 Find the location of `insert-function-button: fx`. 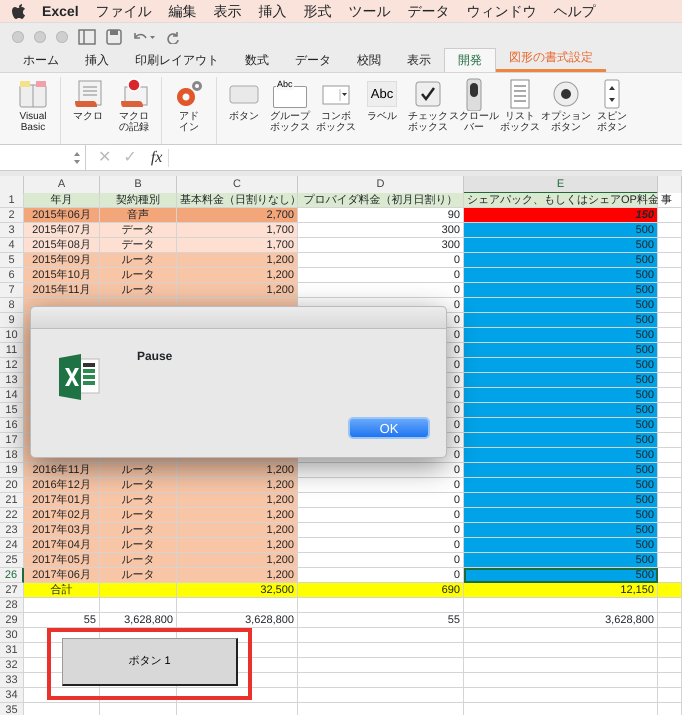

insert-function-button: fx is located at coordinates (156, 158).